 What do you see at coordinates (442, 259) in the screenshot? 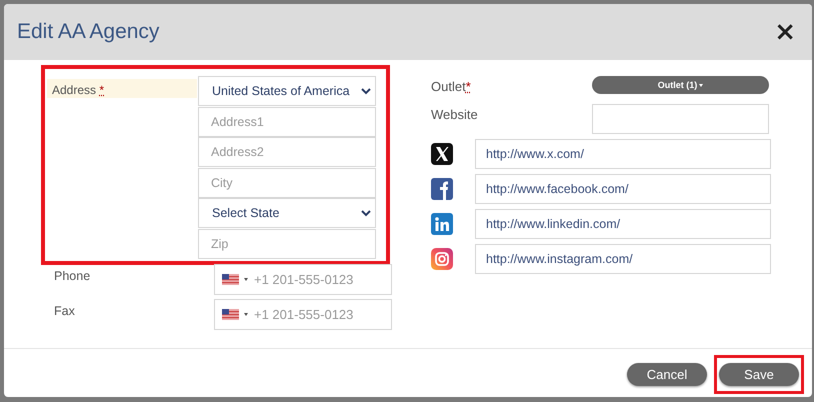
I see `instagram-icon` at bounding box center [442, 259].